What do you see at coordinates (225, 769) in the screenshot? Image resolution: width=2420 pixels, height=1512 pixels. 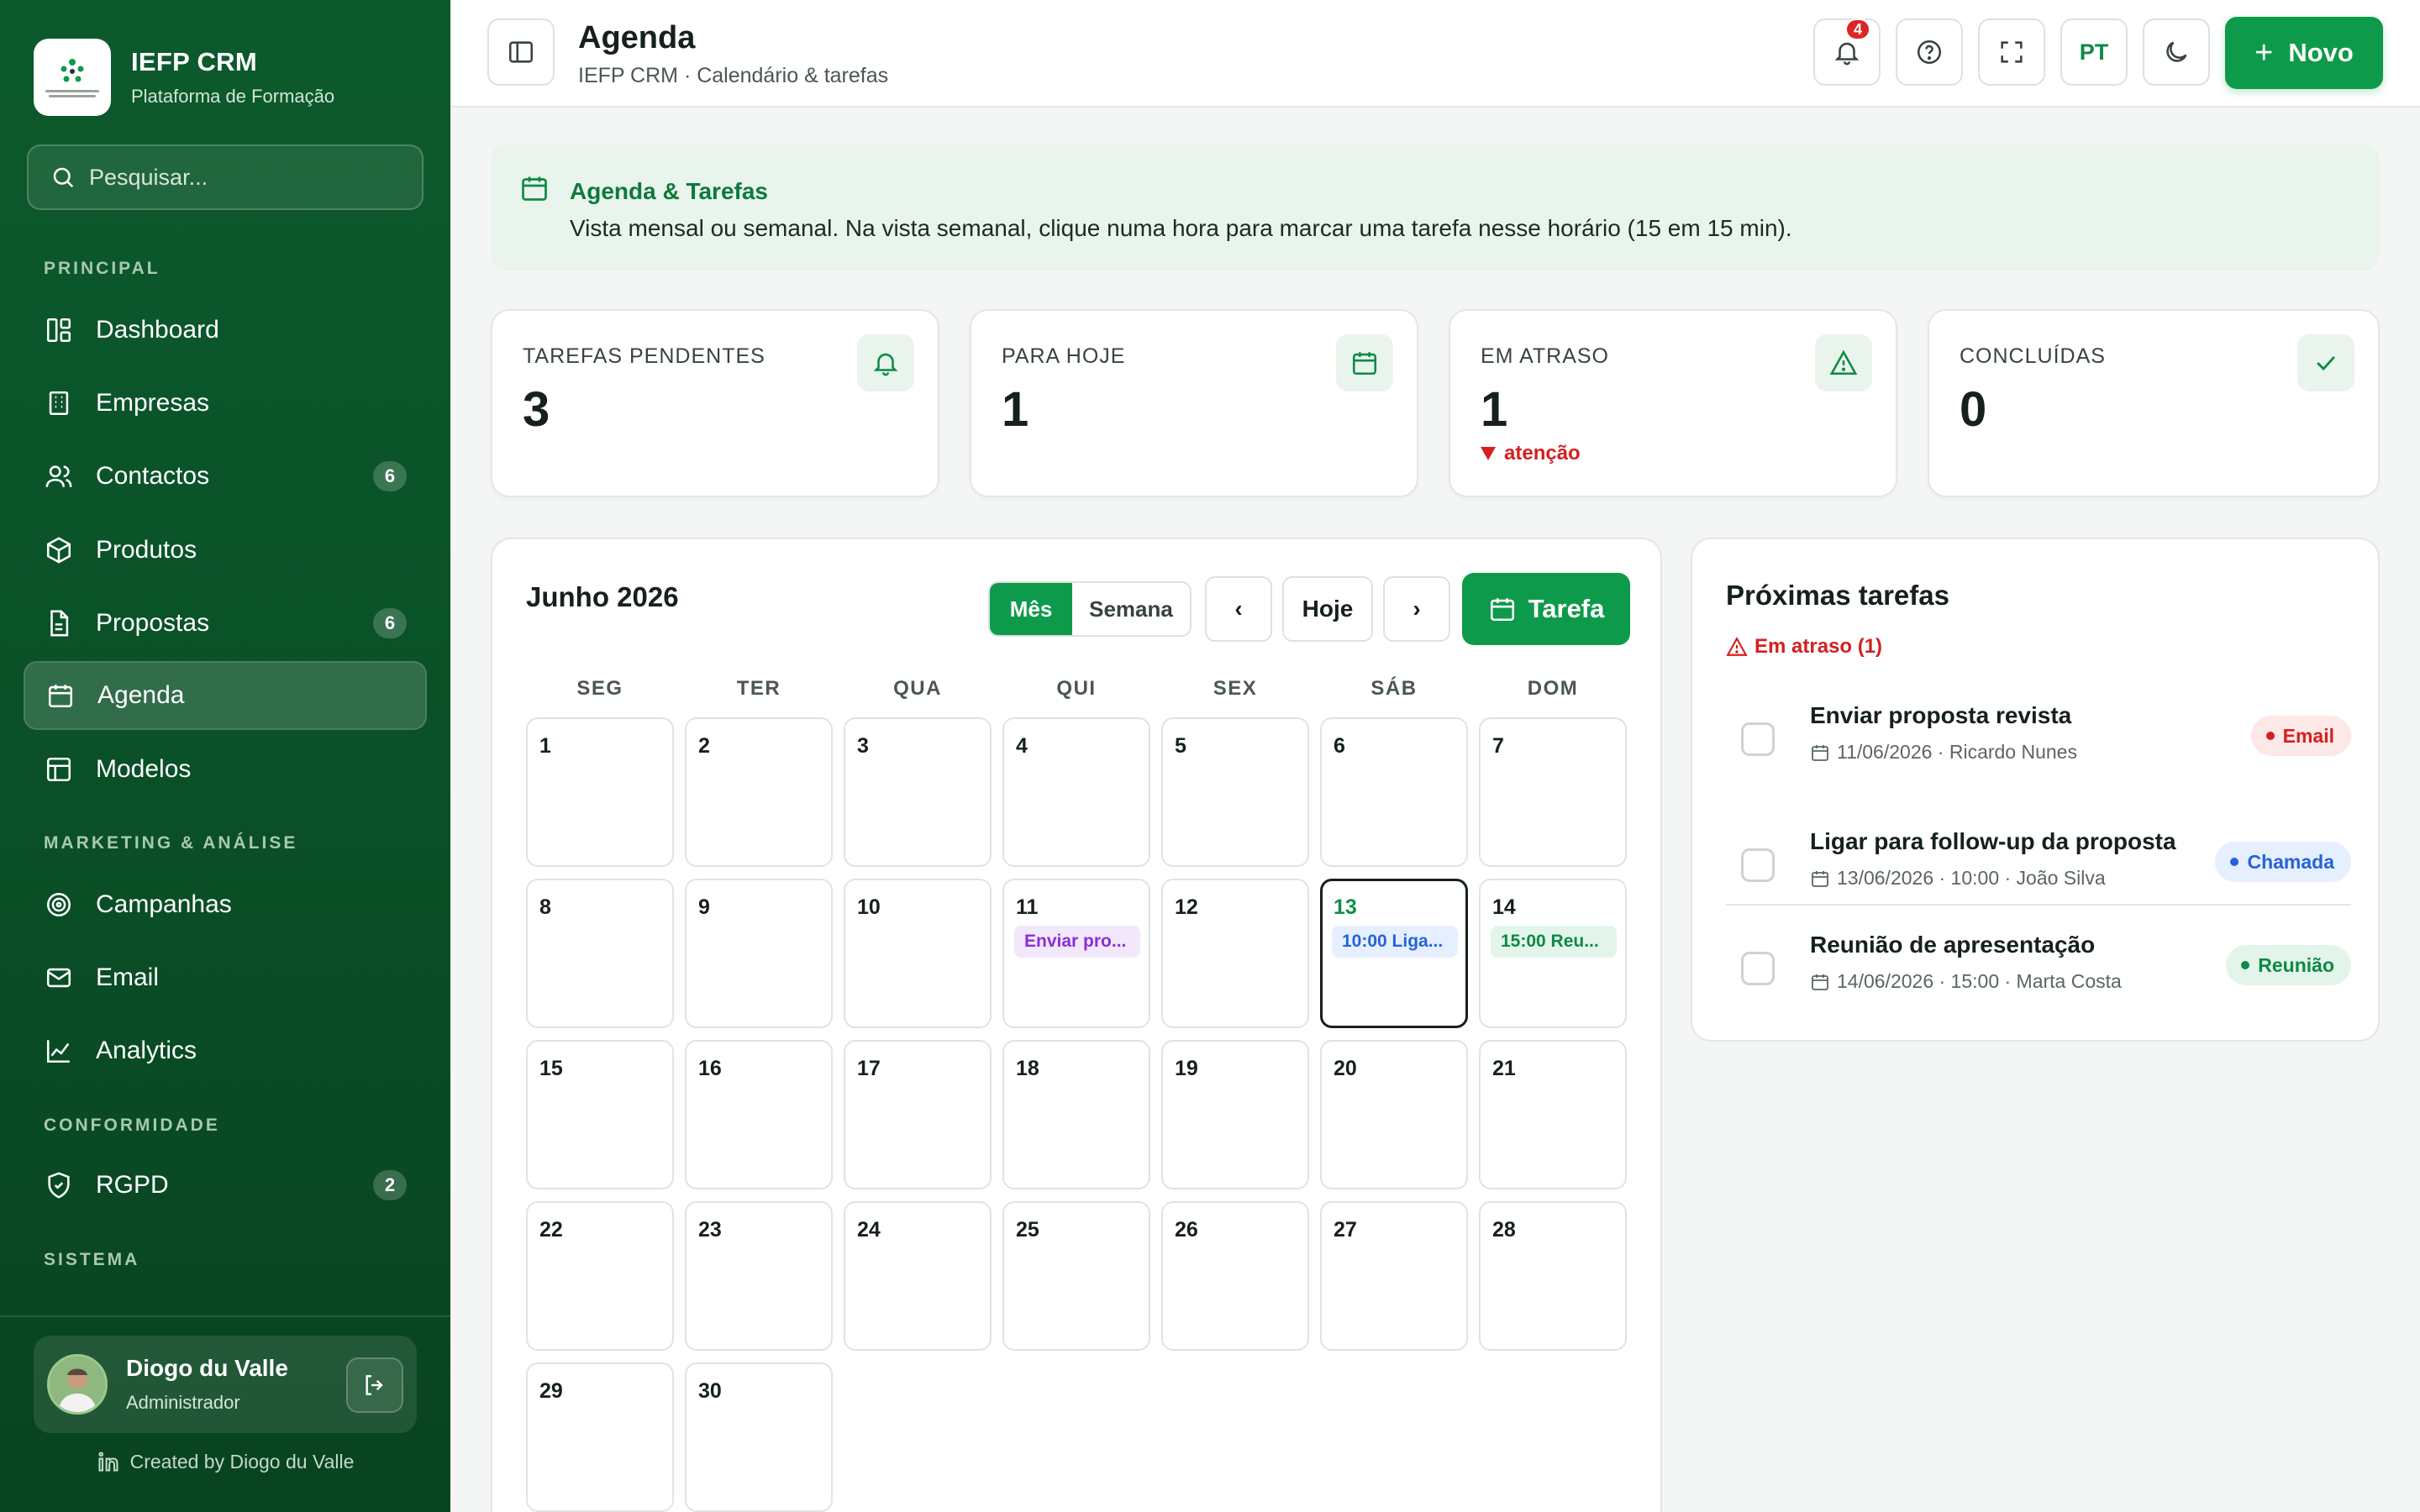 I see `sidebar-item-modelos: Modelos` at bounding box center [225, 769].